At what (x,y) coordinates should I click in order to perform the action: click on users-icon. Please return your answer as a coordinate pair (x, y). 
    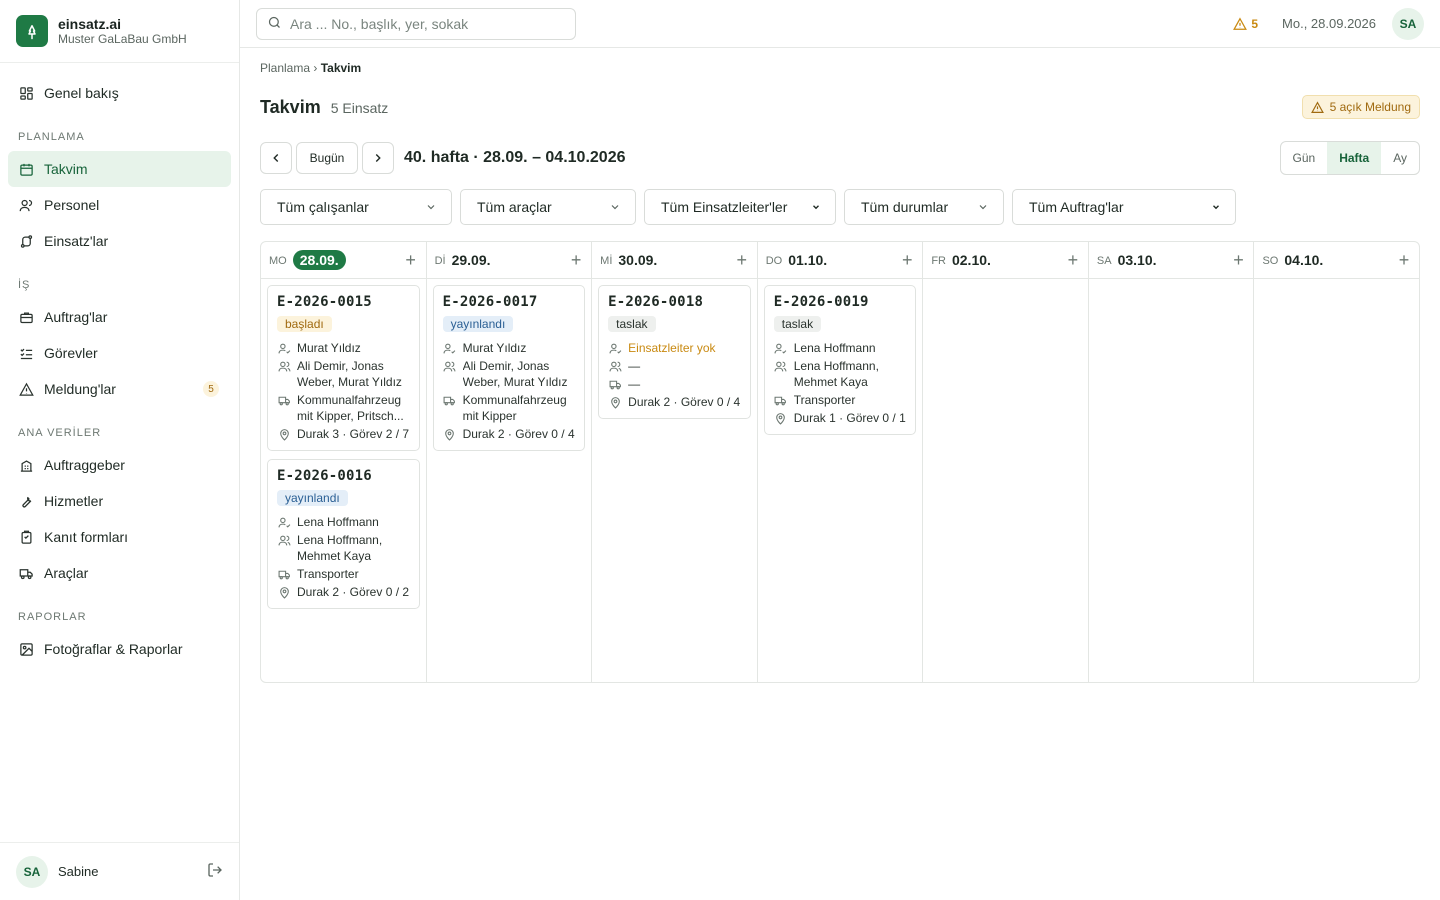
    Looking at the image, I should click on (450, 366).